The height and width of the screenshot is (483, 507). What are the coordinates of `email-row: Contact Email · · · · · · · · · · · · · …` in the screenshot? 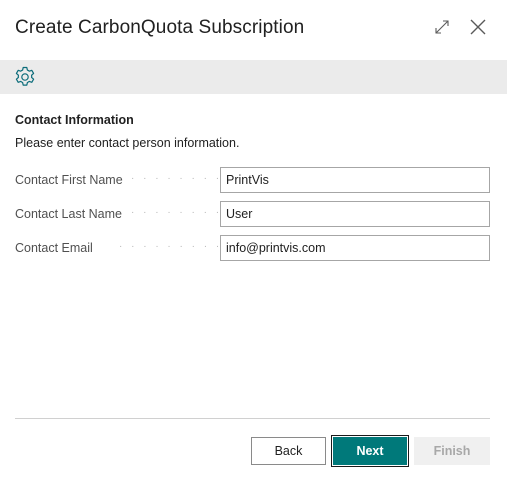 It's located at (252, 248).